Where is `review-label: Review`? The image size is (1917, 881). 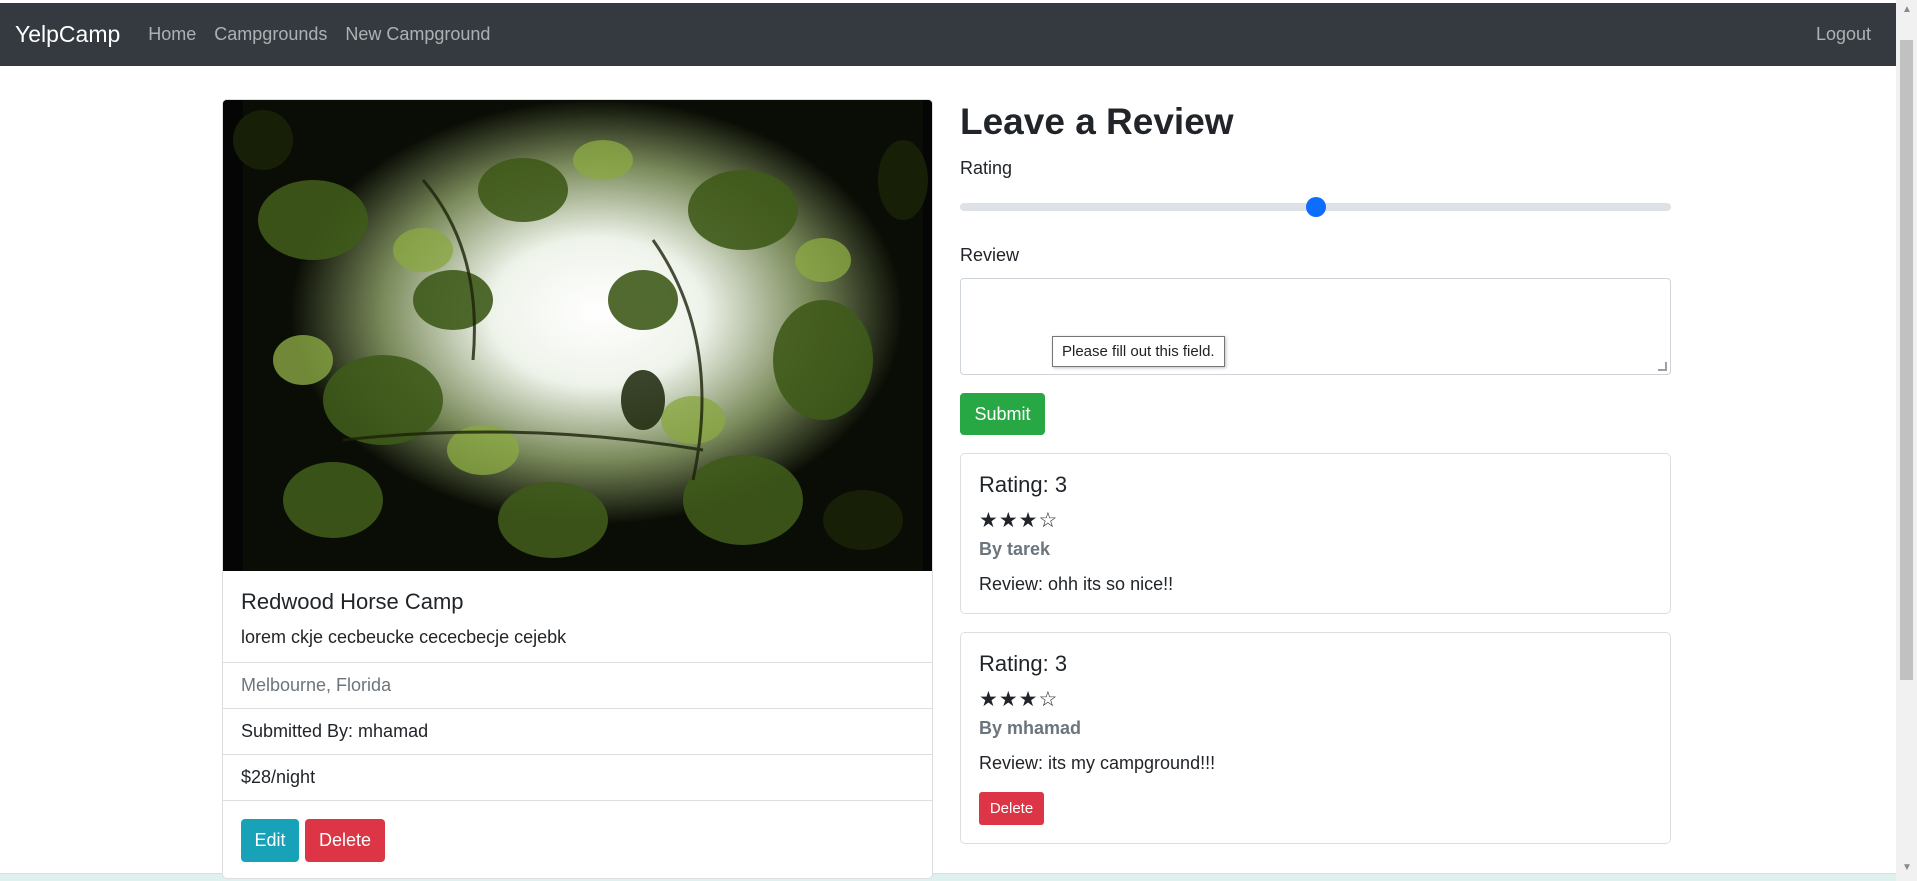
review-label: Review is located at coordinates (990, 255).